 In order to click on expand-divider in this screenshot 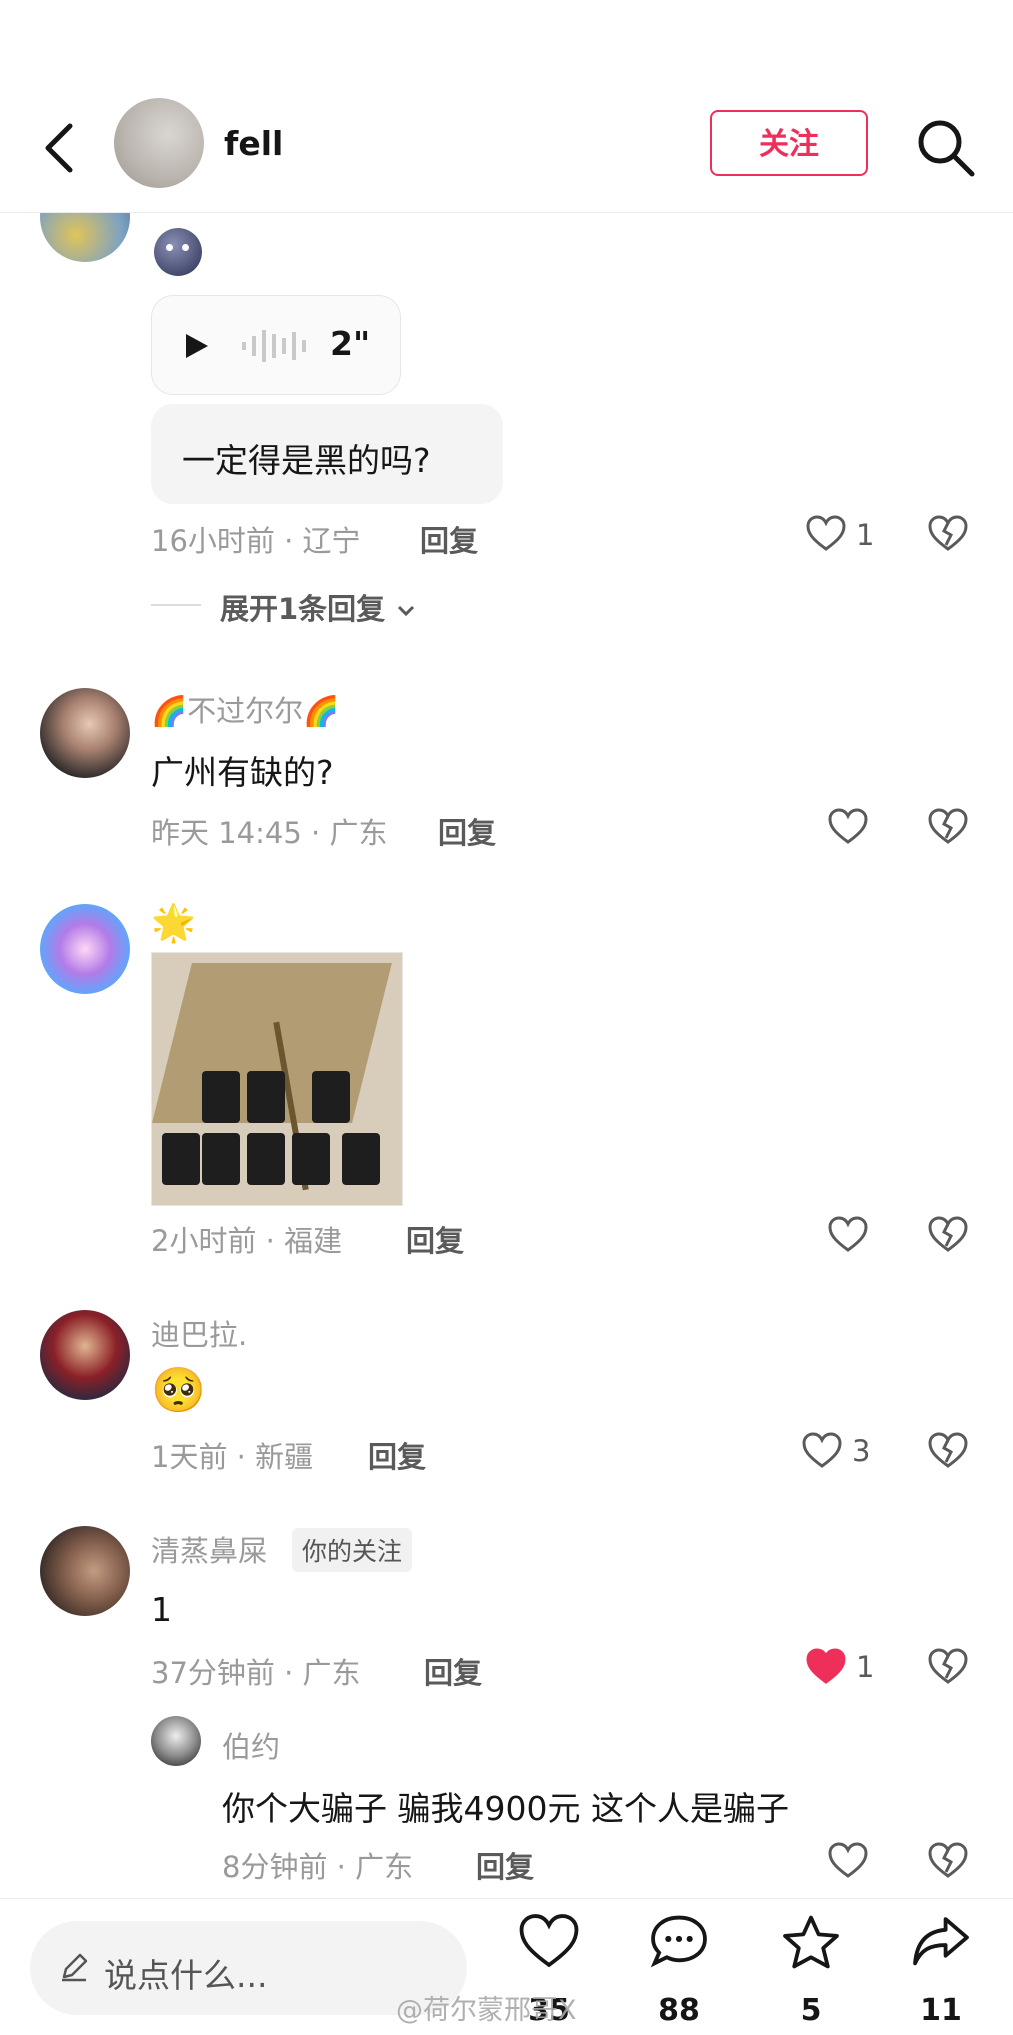, I will do `click(176, 605)`.